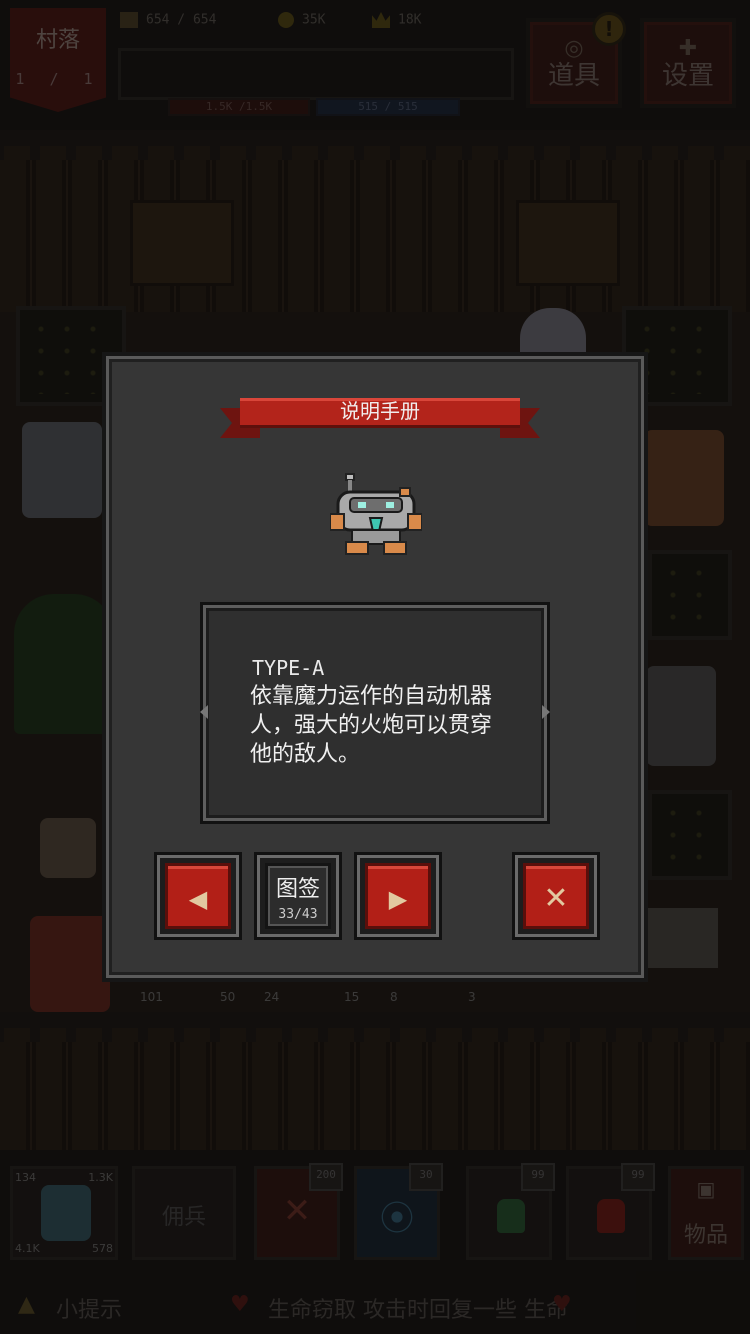  I want to click on bottom-fence, so click(375, 1089).